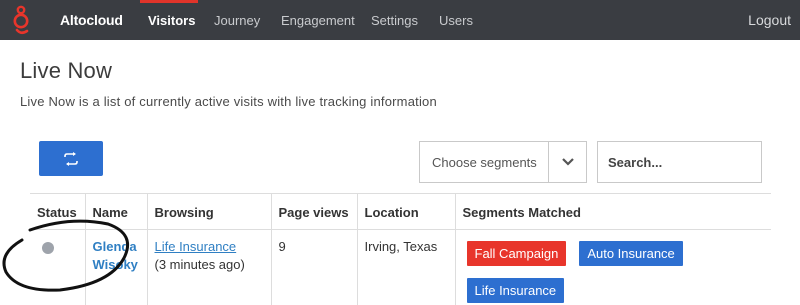  What do you see at coordinates (515, 290) in the screenshot?
I see `segment-badge-life-insurance: Life Insurance` at bounding box center [515, 290].